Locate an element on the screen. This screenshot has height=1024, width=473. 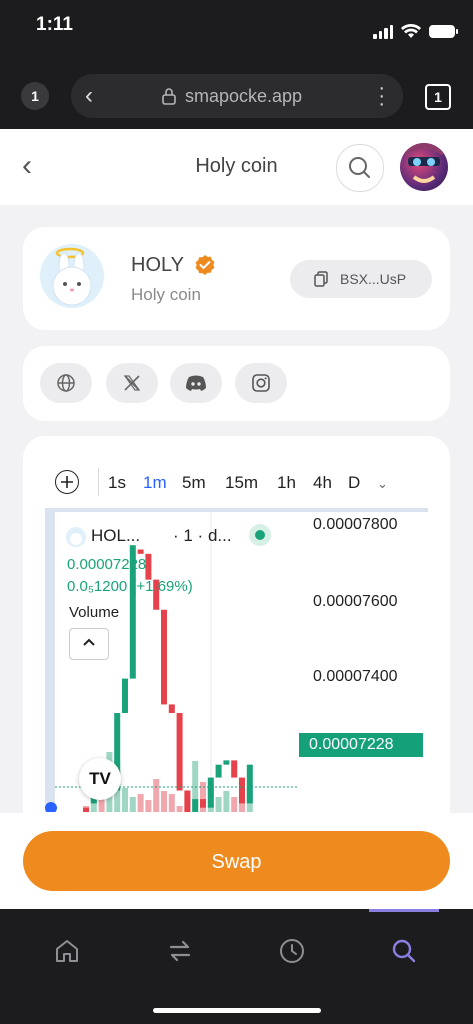
nav-history is located at coordinates (292, 951).